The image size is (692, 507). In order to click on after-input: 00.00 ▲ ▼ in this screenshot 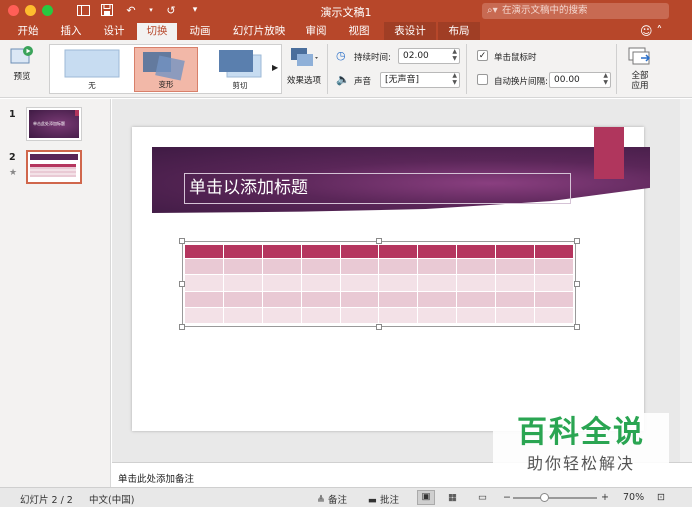, I will do `click(580, 80)`.